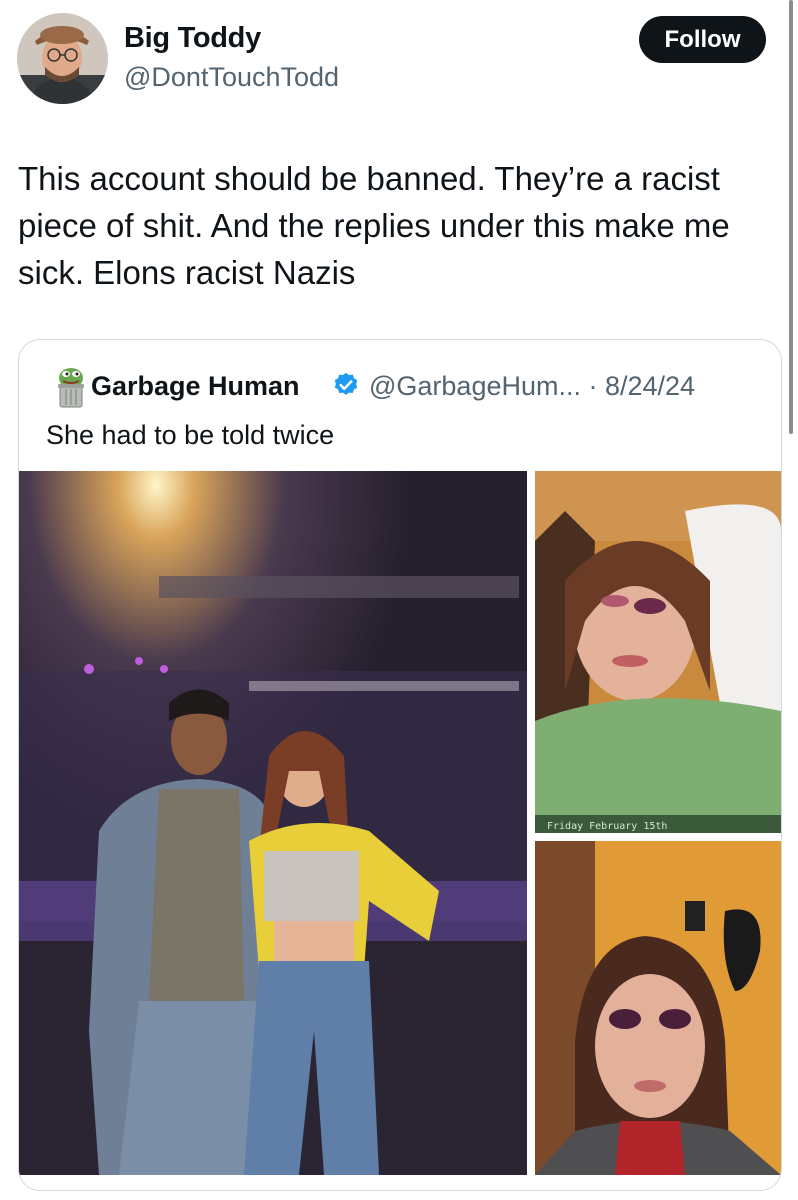 The height and width of the screenshot is (1200, 798). Describe the element at coordinates (791, 217) in the screenshot. I see `scrollbar` at that location.